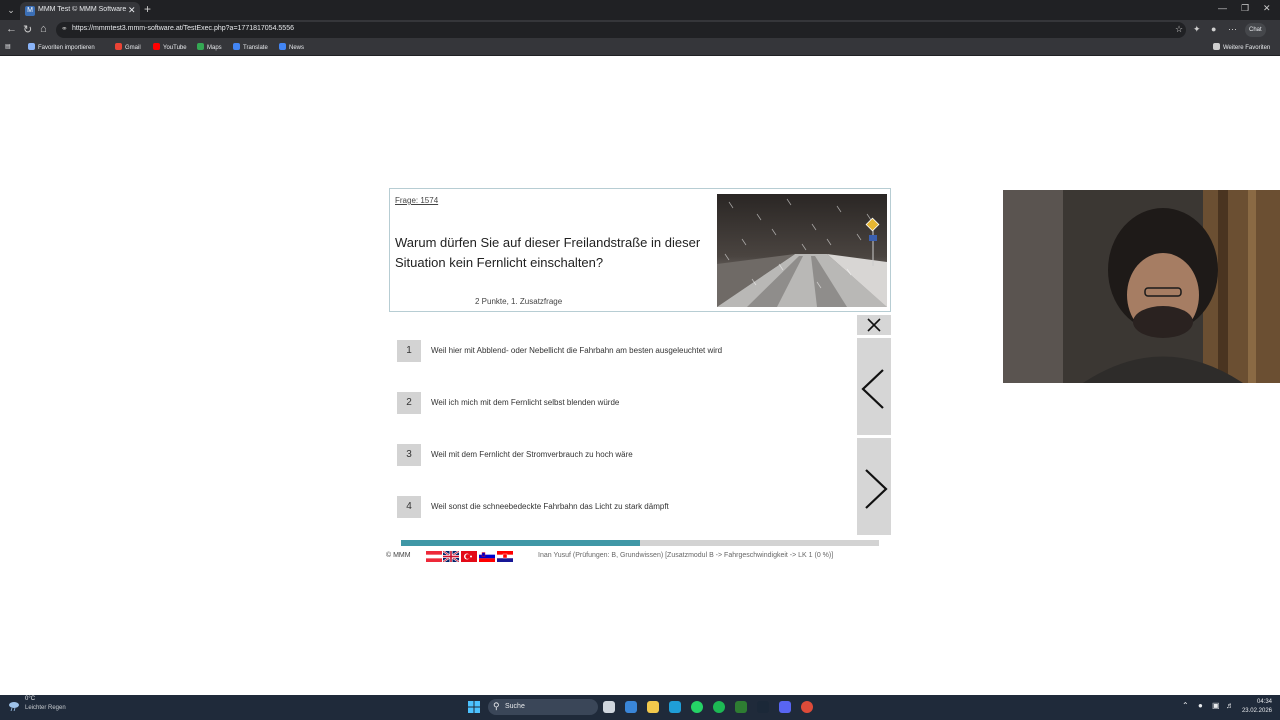 The height and width of the screenshot is (720, 1280). I want to click on close-icon, so click(874, 325).